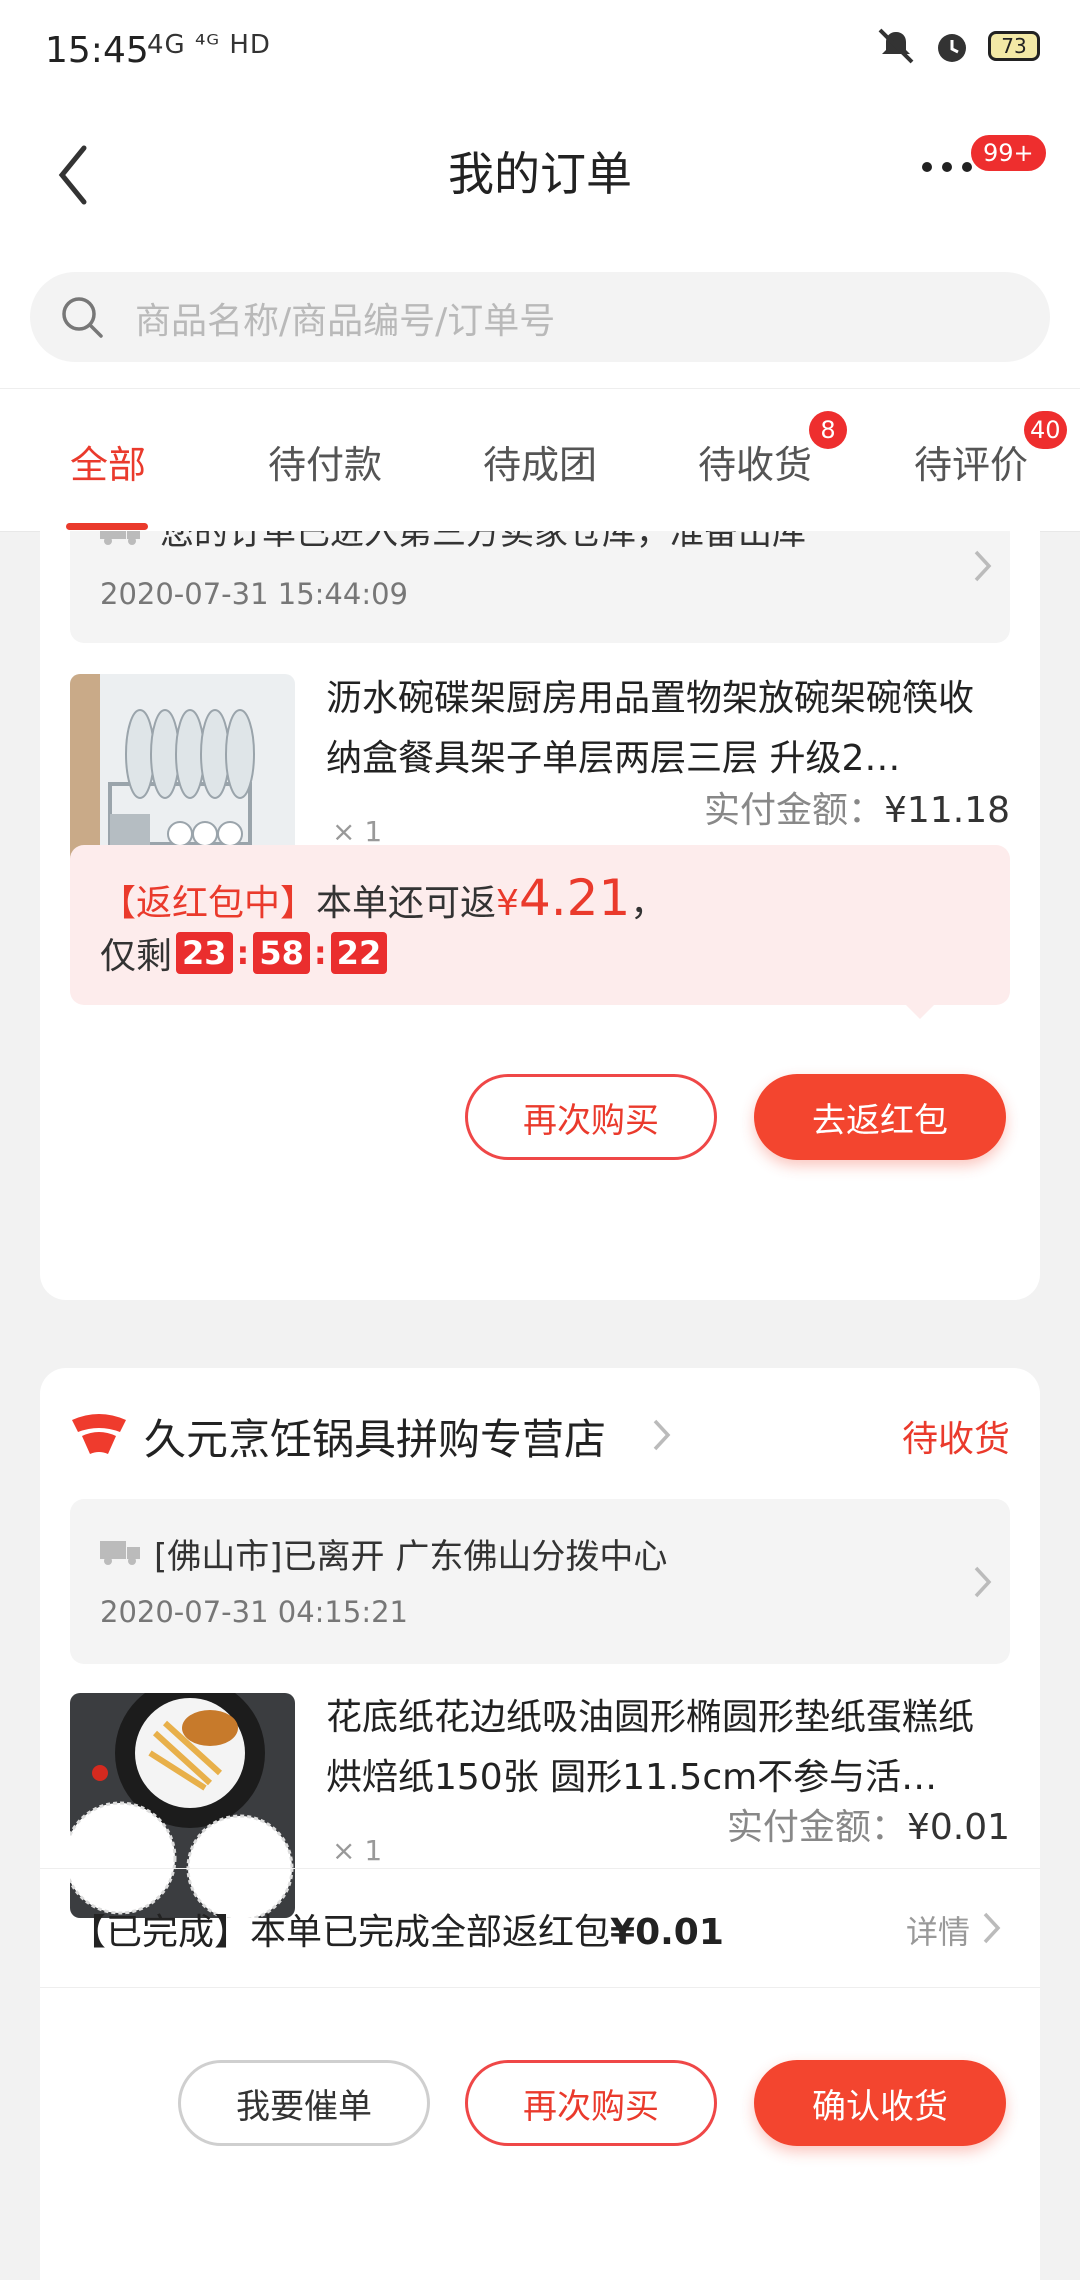 This screenshot has height=2280, width=1080. I want to click on redpack-line: 【返红包中】本单还可返¥4.21，, so click(383, 898).